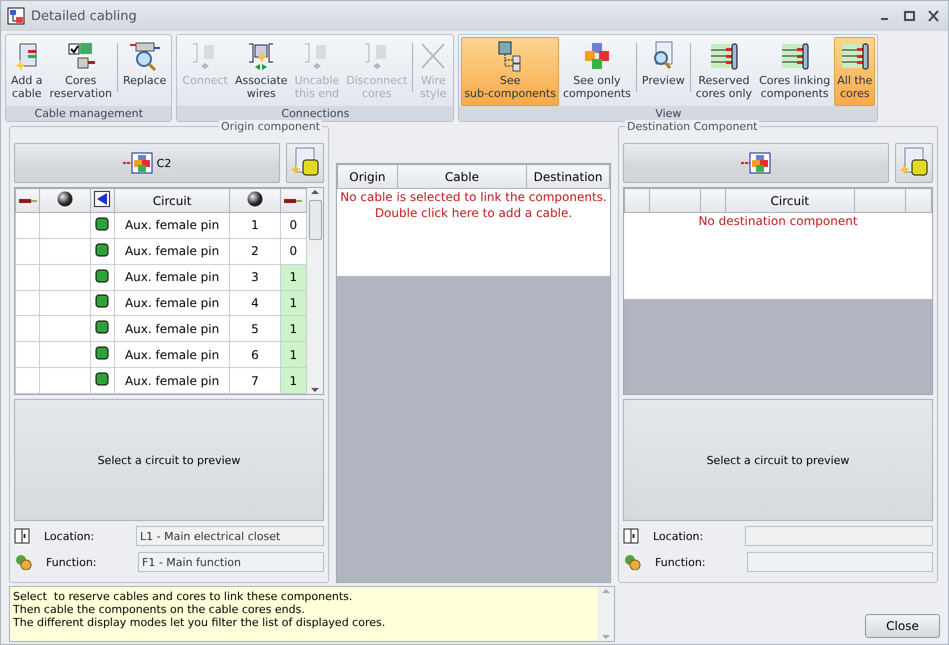  I want to click on ribbon-button: All the cores, so click(855, 71).